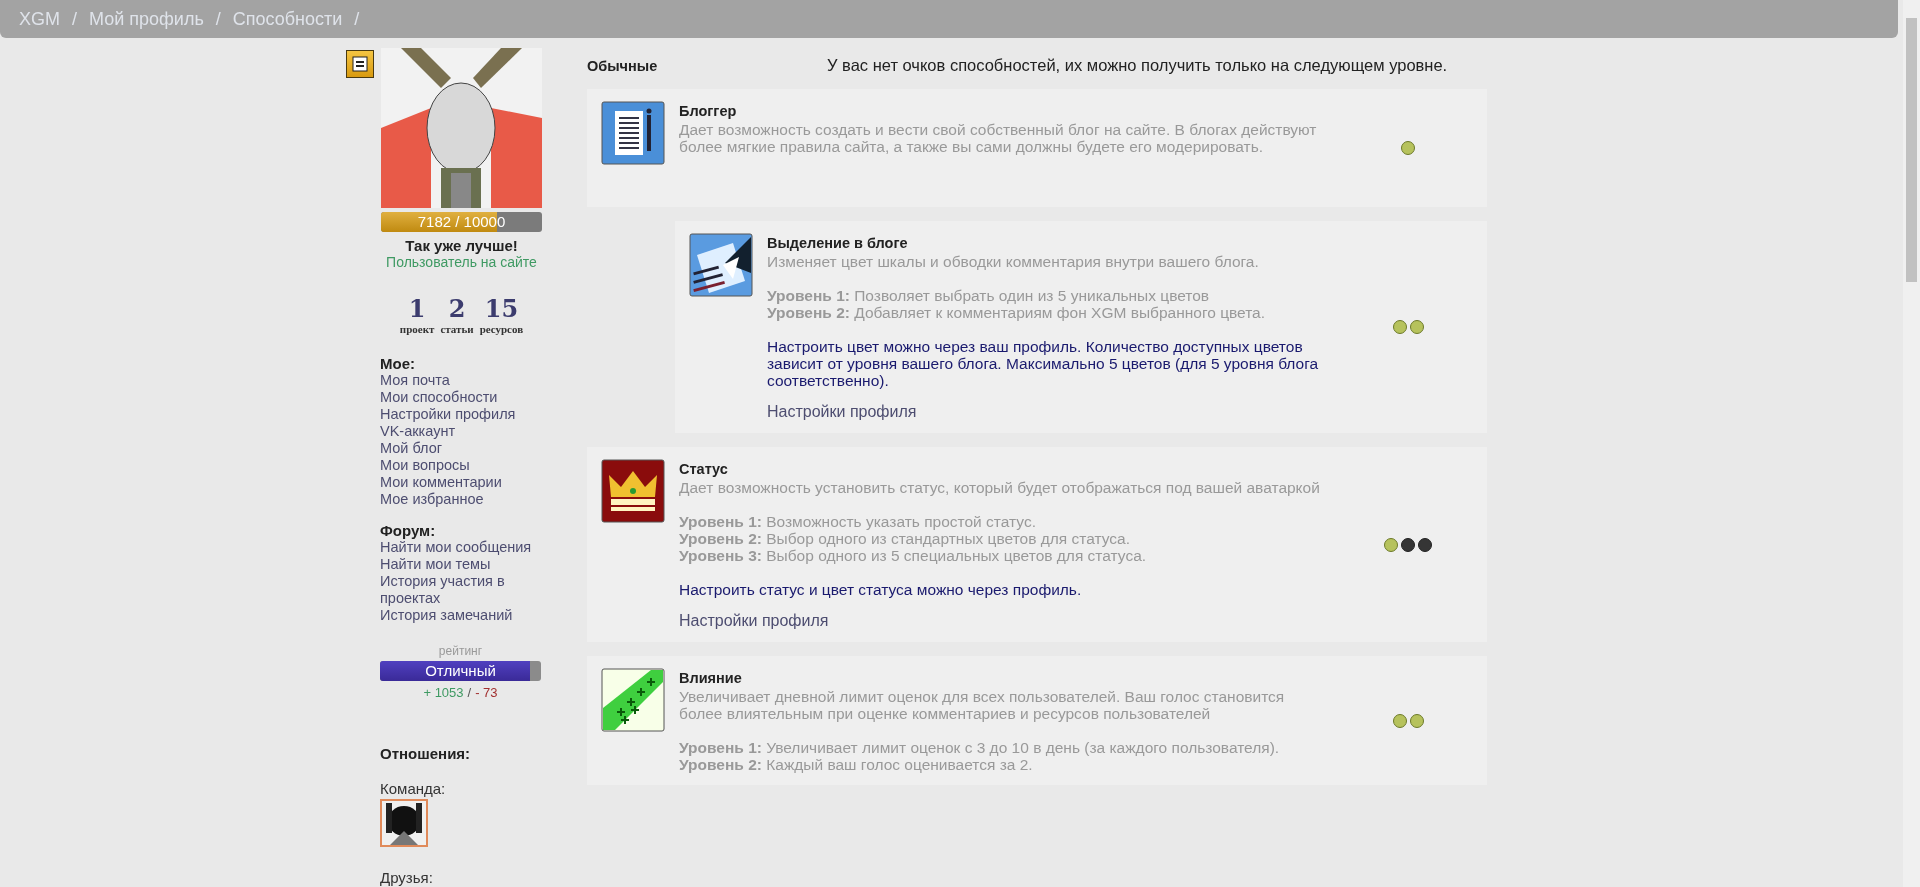 Image resolution: width=1920 pixels, height=887 pixels. Describe the element at coordinates (460, 671) in the screenshot. I see `rating-label: Отличный` at that location.